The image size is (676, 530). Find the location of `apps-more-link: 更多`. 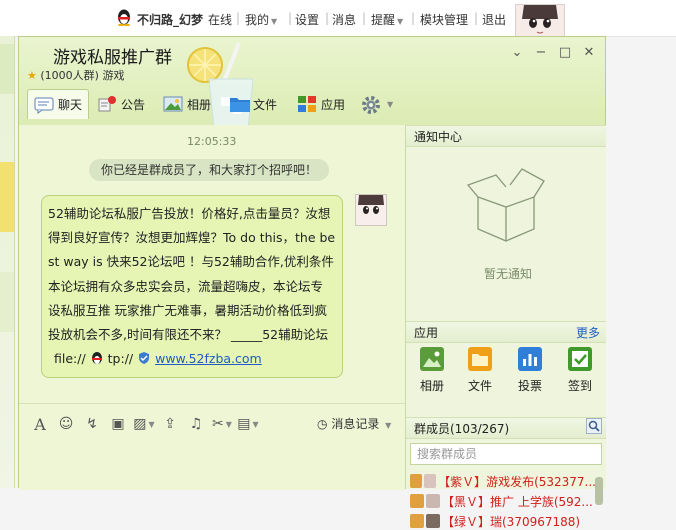

apps-more-link: 更多 is located at coordinates (588, 333).